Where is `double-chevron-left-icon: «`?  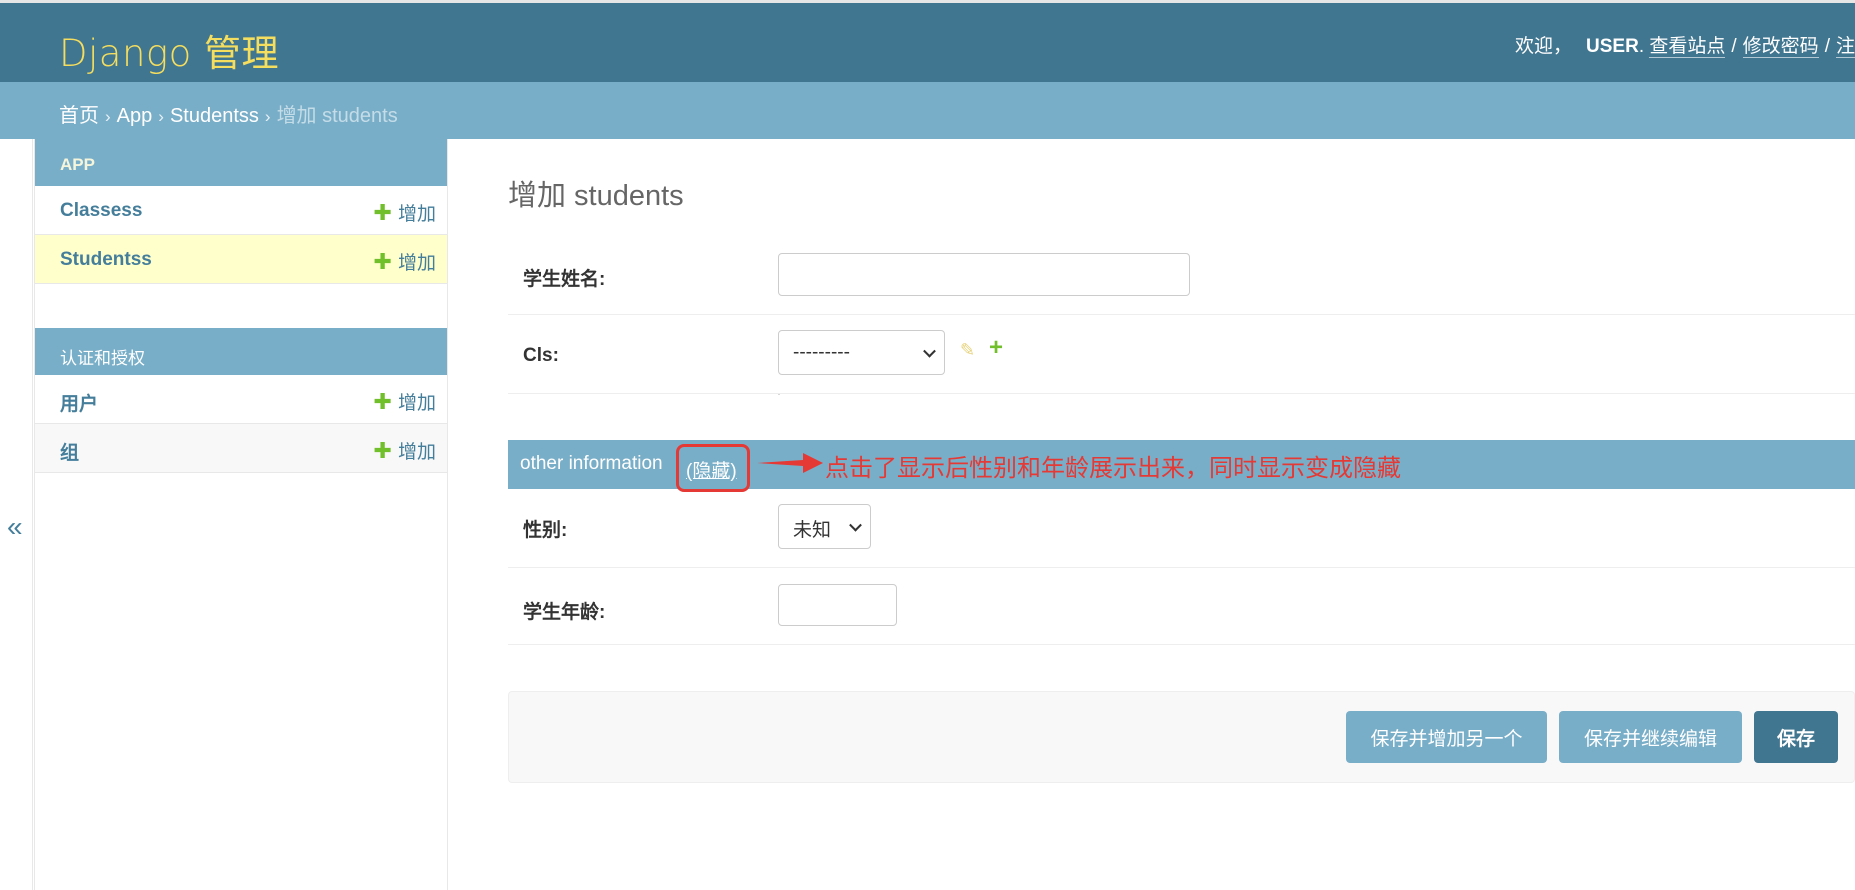
double-chevron-left-icon: « is located at coordinates (15, 526).